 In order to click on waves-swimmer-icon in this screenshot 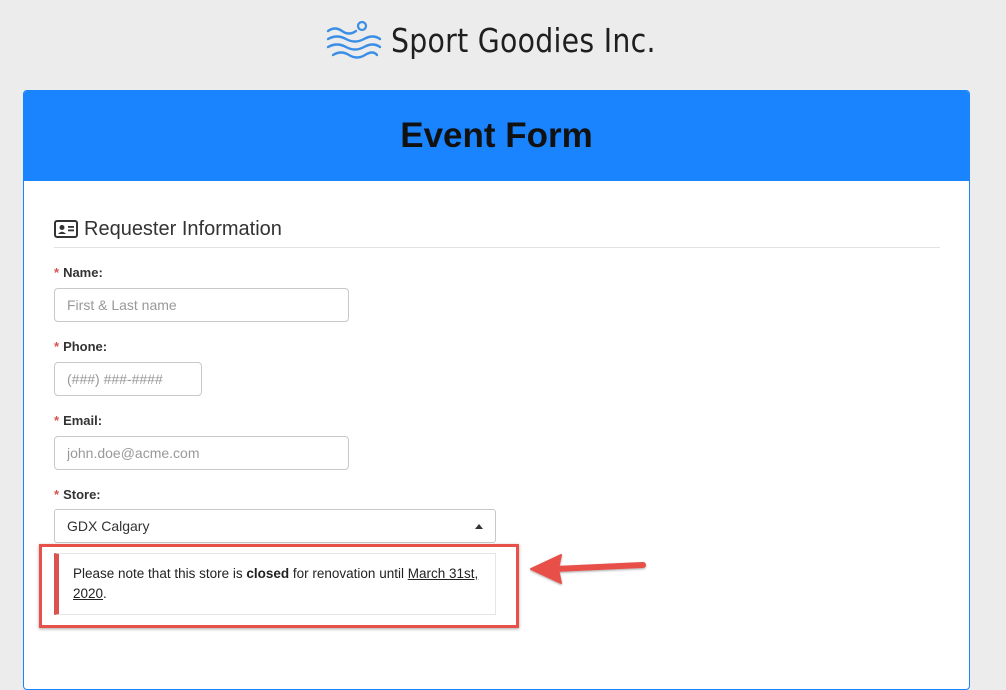, I will do `click(354, 39)`.